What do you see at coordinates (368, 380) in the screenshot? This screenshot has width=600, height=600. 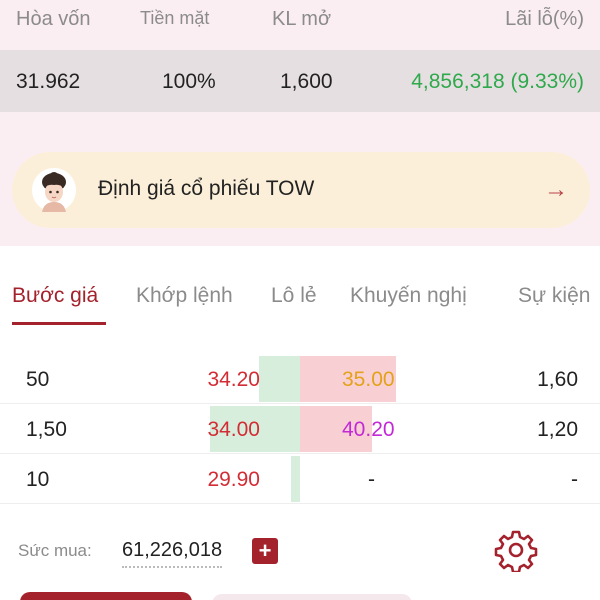 I see `ask-price: 35.00` at bounding box center [368, 380].